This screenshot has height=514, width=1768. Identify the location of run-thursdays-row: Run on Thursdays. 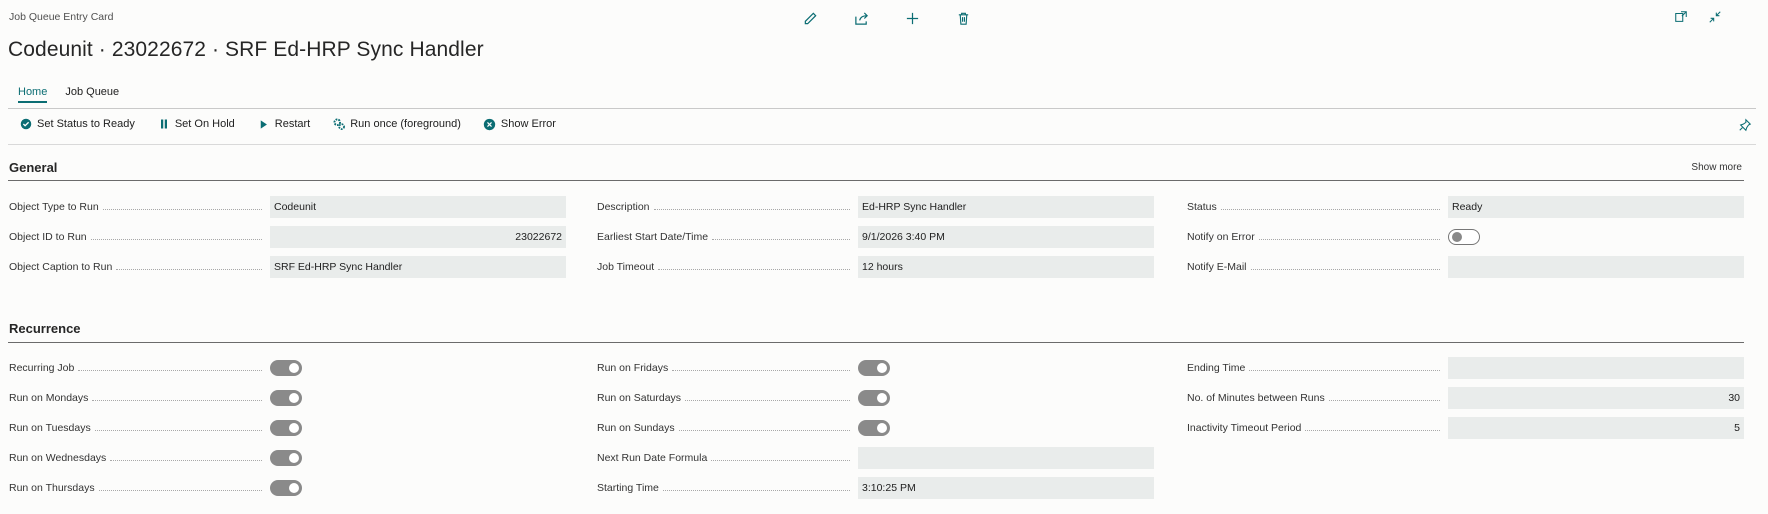
(155, 488).